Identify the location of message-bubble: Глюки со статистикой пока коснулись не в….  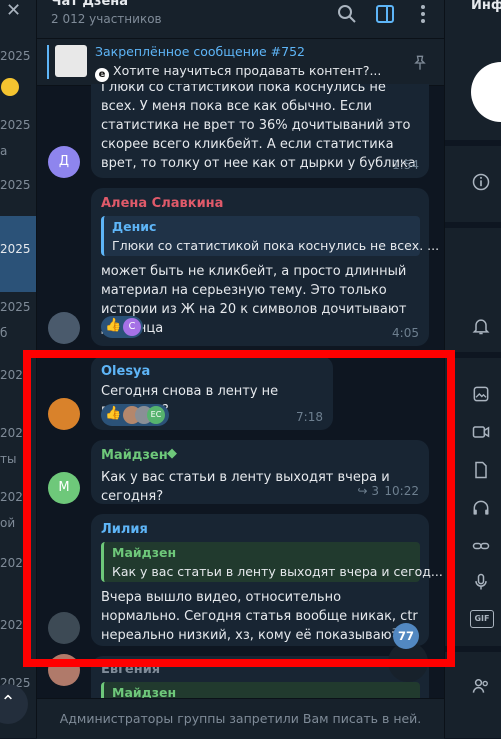
(260, 131).